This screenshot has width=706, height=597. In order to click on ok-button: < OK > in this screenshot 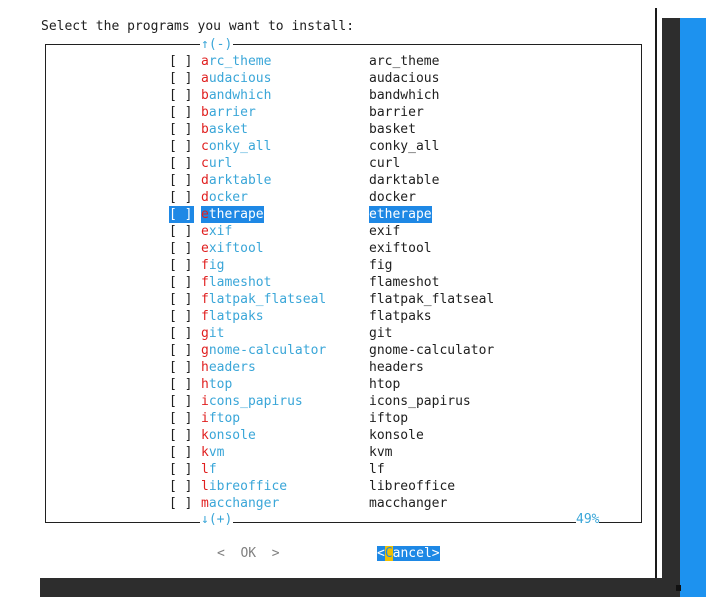, I will do `click(248, 553)`.